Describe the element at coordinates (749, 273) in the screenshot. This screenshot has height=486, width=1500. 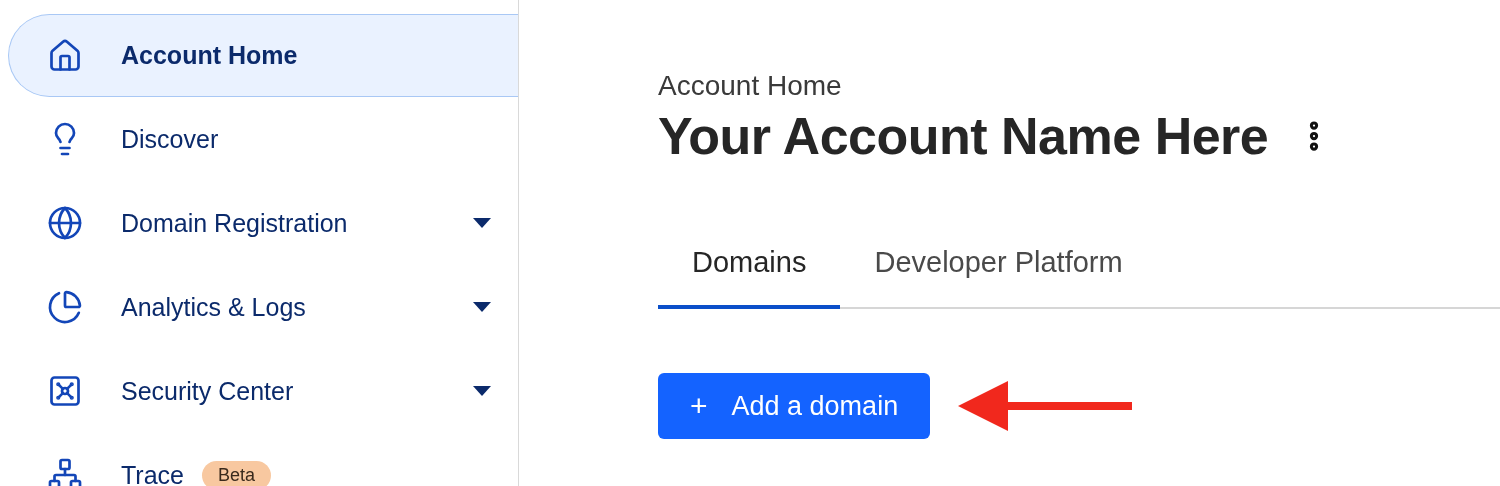
I see `tab: Domains` at that location.